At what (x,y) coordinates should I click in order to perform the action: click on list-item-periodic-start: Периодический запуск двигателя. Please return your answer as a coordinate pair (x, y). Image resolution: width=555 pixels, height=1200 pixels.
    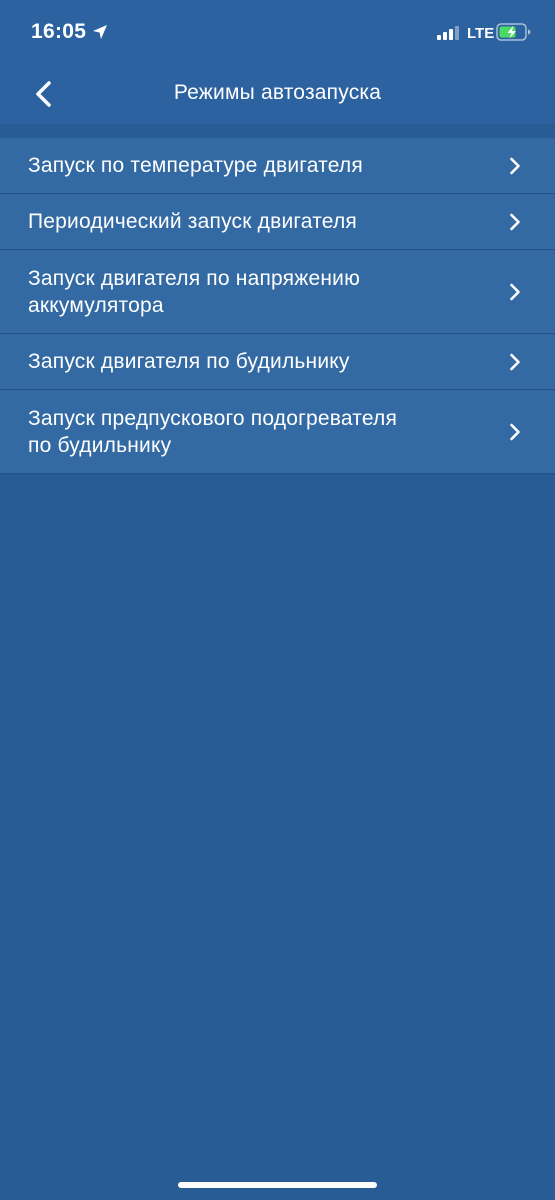
    Looking at the image, I should click on (277, 222).